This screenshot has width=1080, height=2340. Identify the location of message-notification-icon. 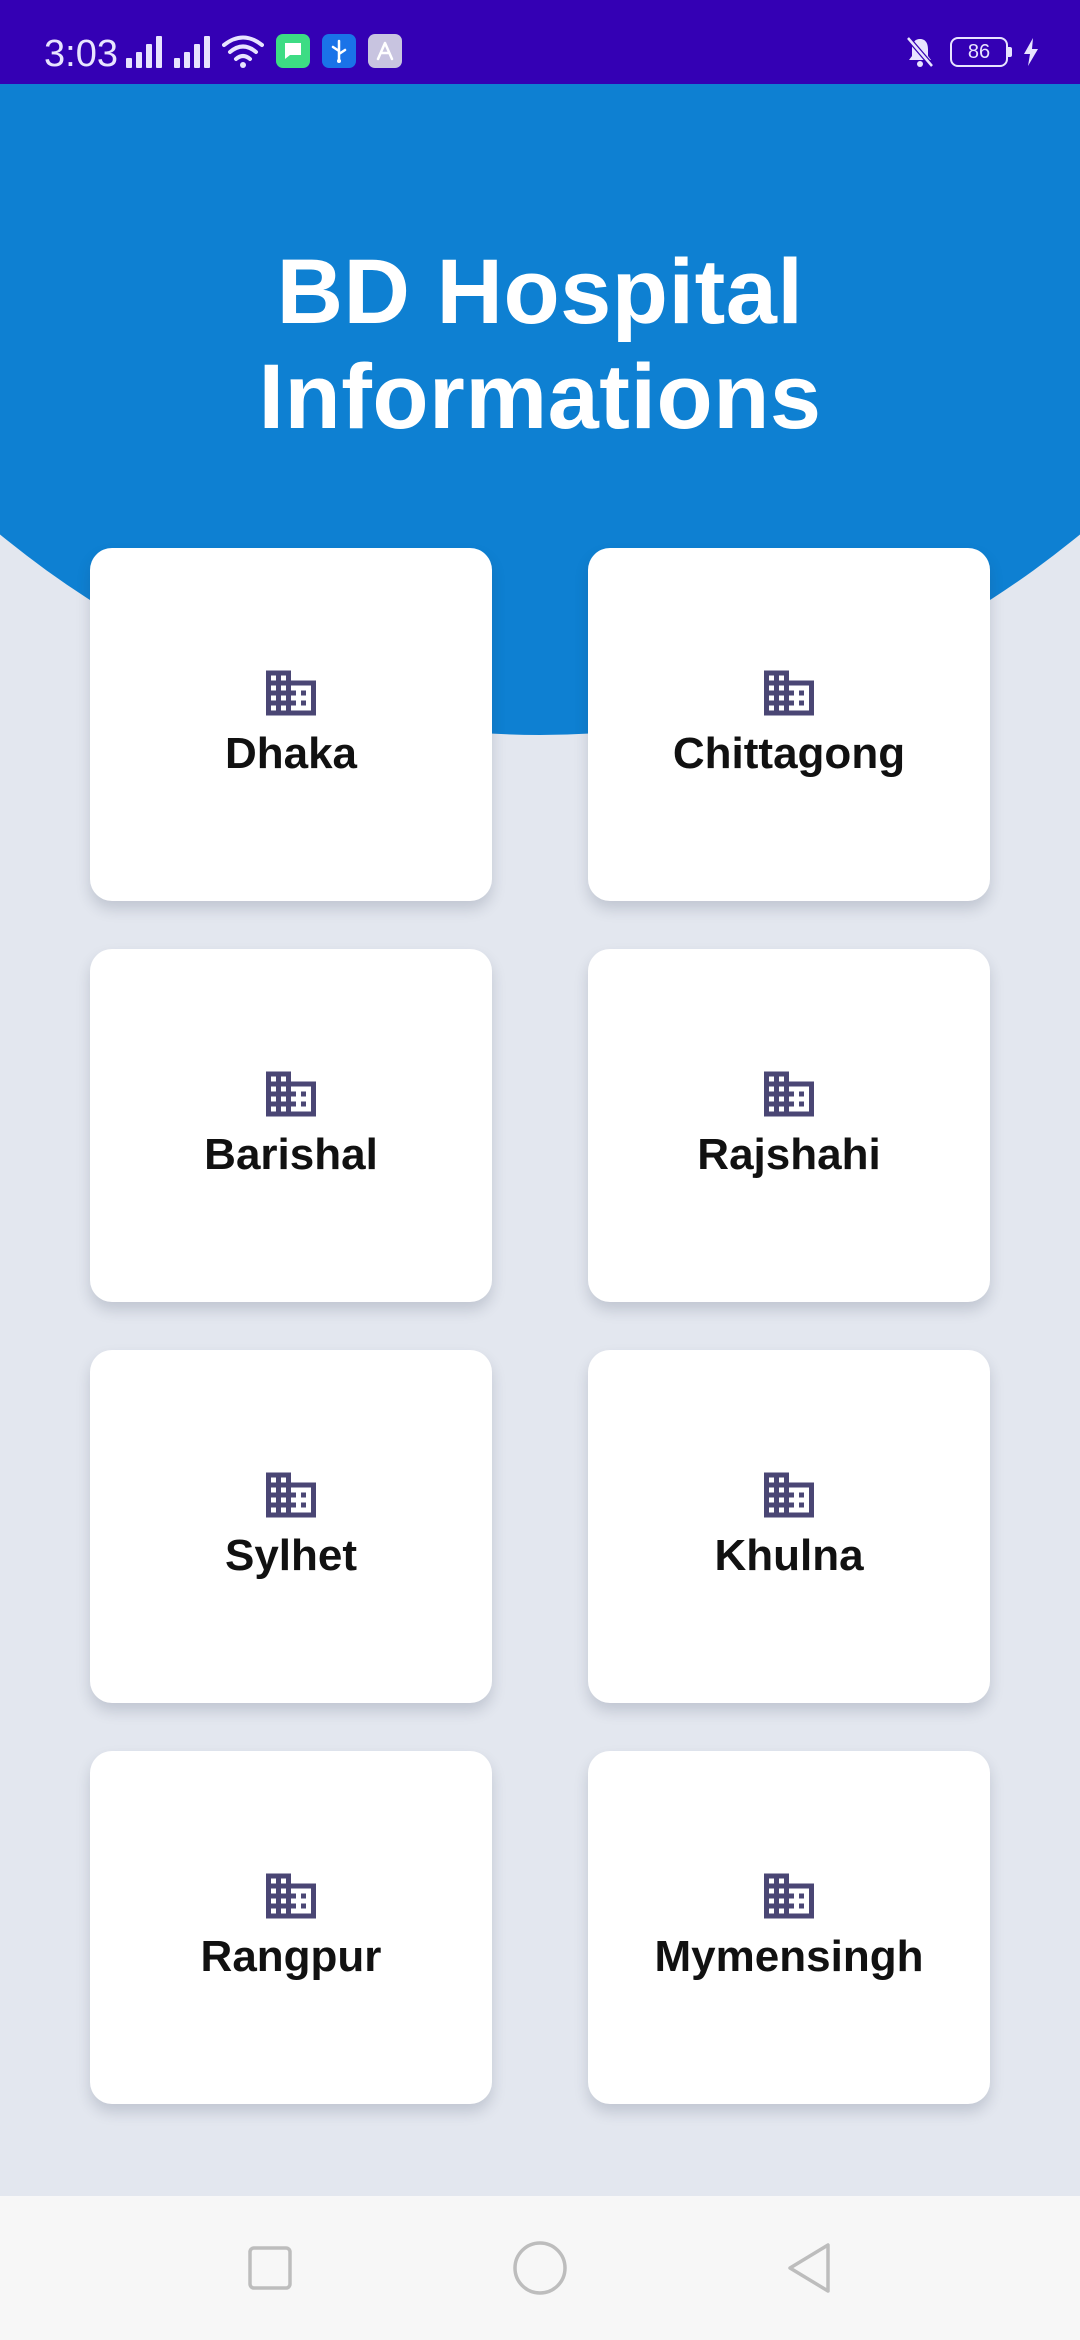
(293, 51).